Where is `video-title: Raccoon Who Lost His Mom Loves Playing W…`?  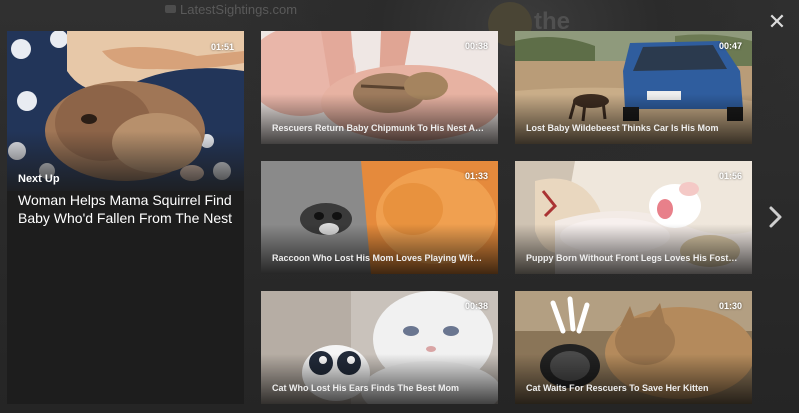
video-title: Raccoon Who Lost His Mom Loves Playing W… is located at coordinates (379, 258).